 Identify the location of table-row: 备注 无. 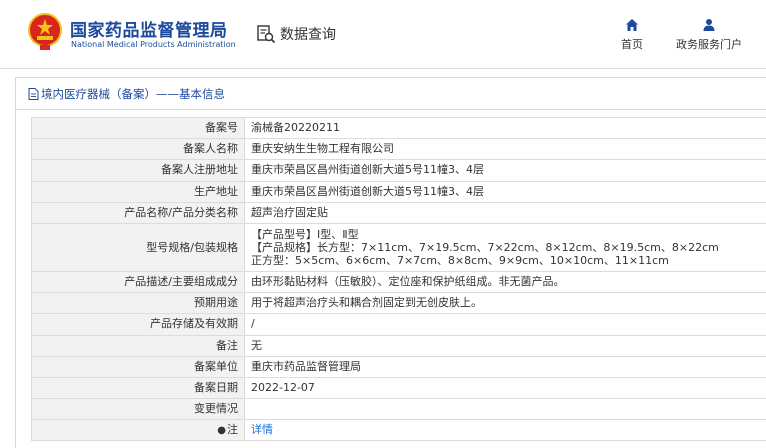
(398, 345).